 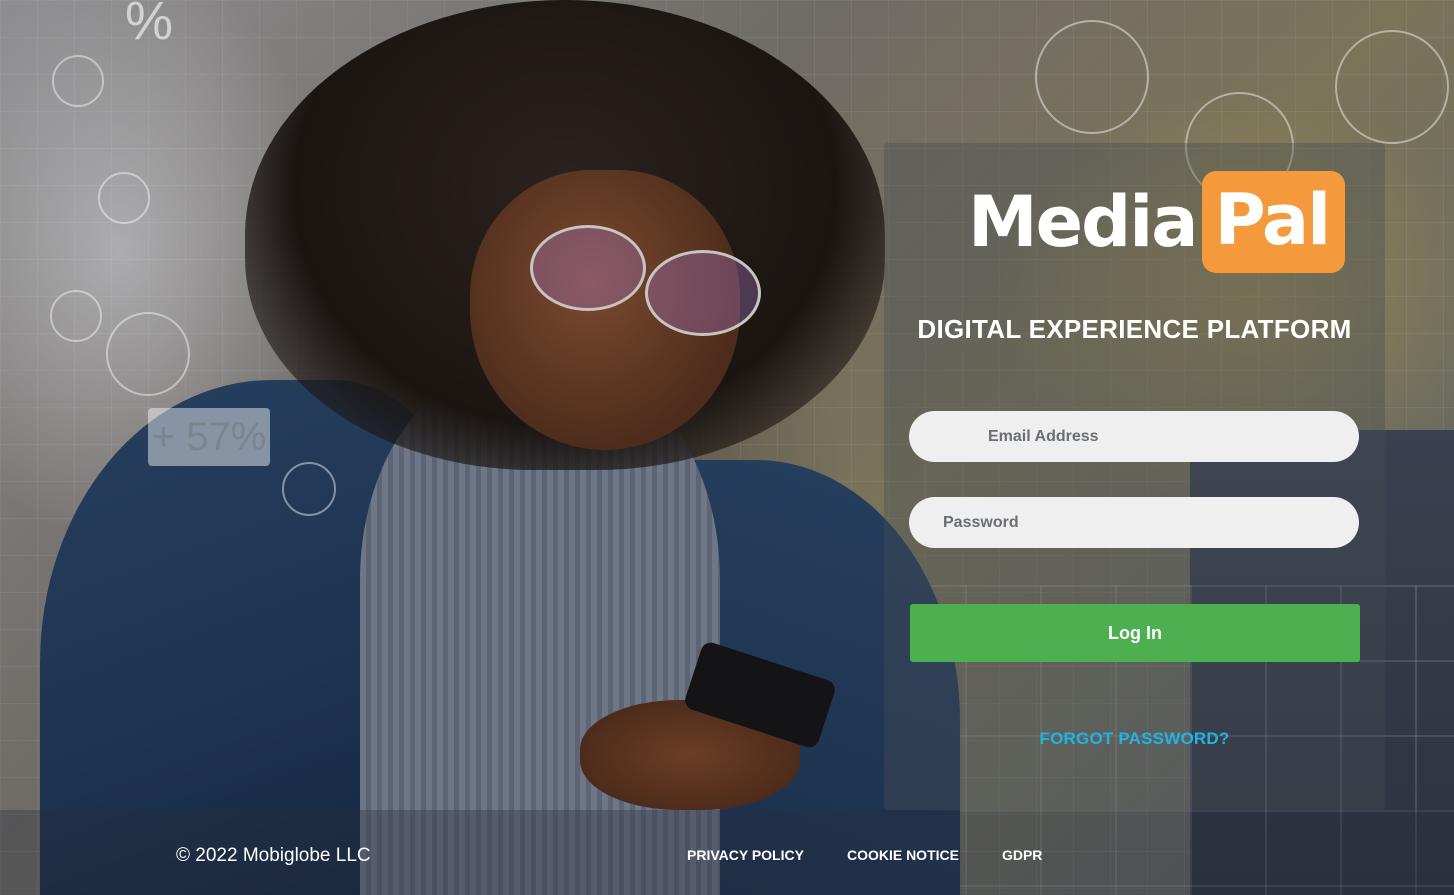 What do you see at coordinates (1083, 222) in the screenshot?
I see `logo-word-media: Media` at bounding box center [1083, 222].